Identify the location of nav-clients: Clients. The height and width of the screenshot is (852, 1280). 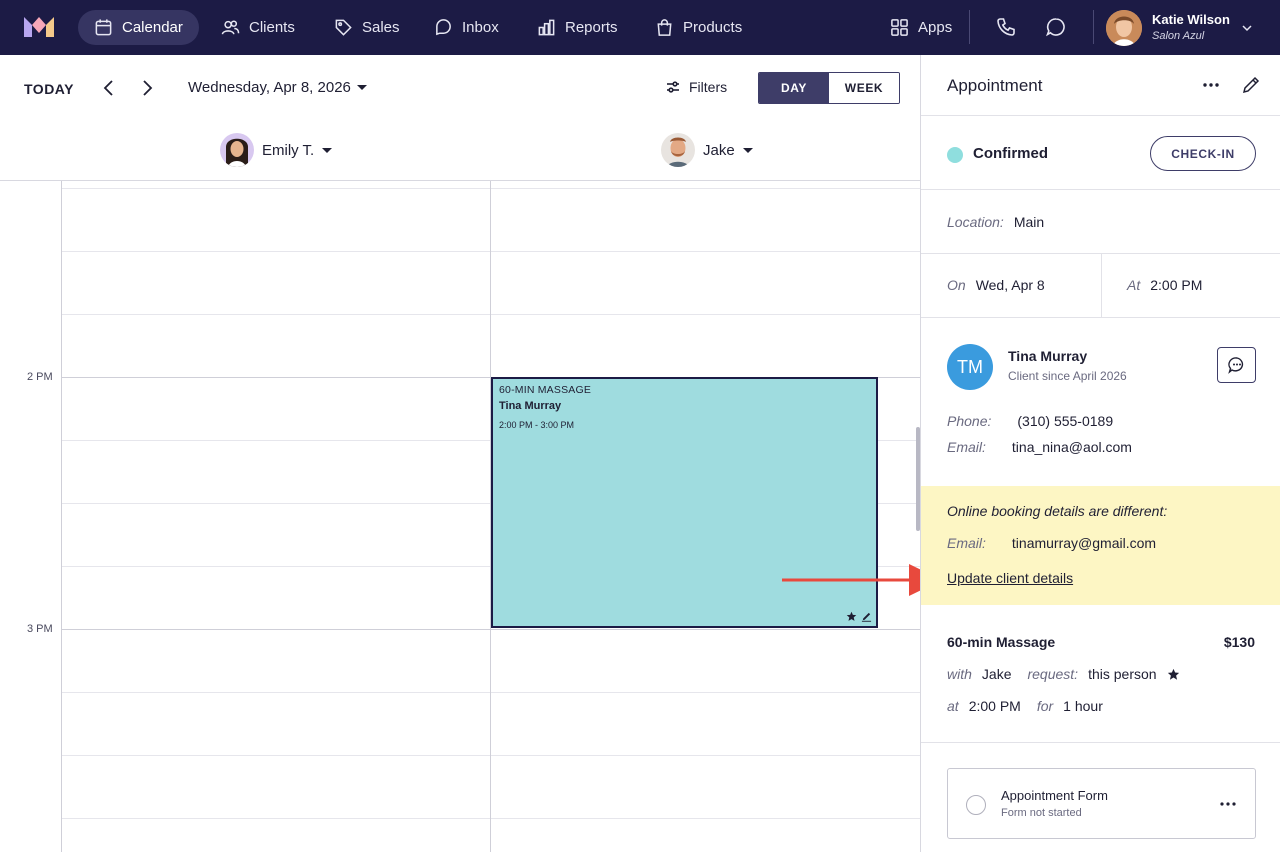
(258, 27).